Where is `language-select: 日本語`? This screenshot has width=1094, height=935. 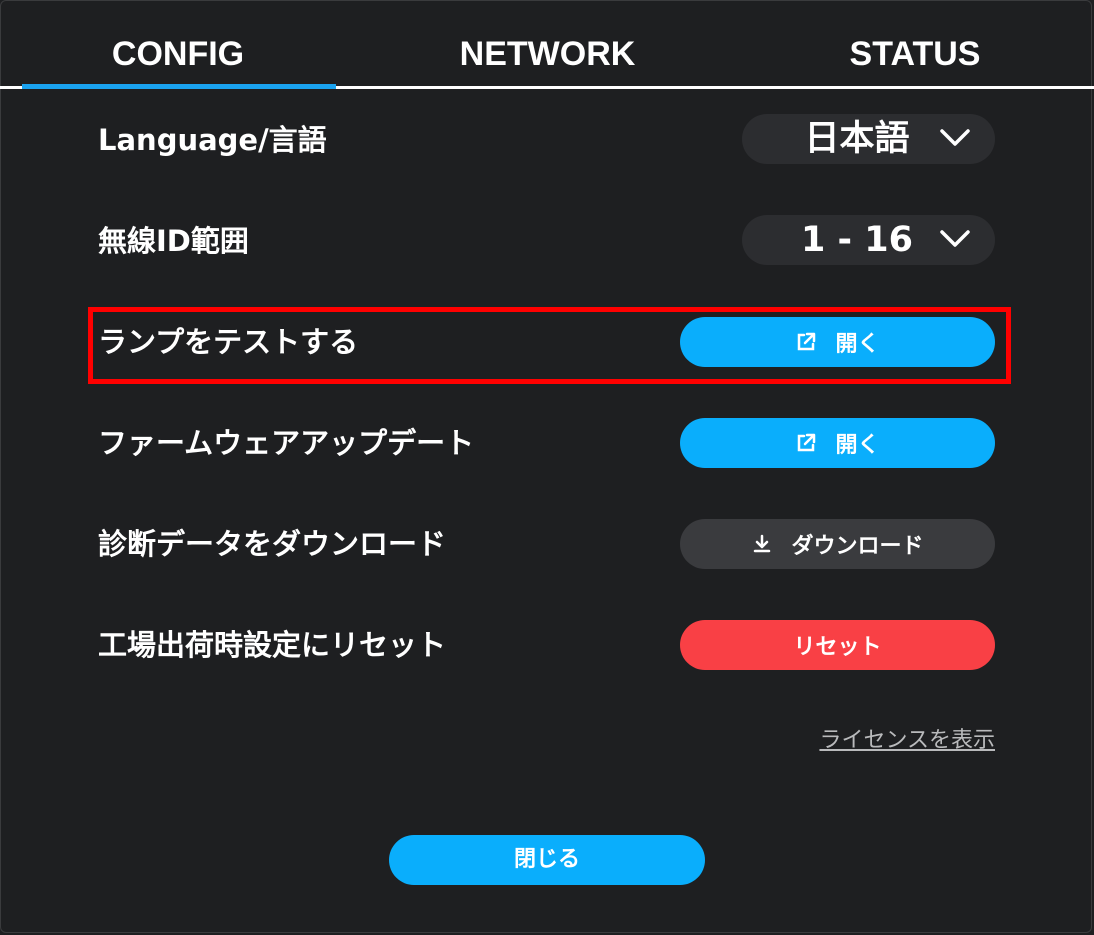
language-select: 日本語 is located at coordinates (868, 139).